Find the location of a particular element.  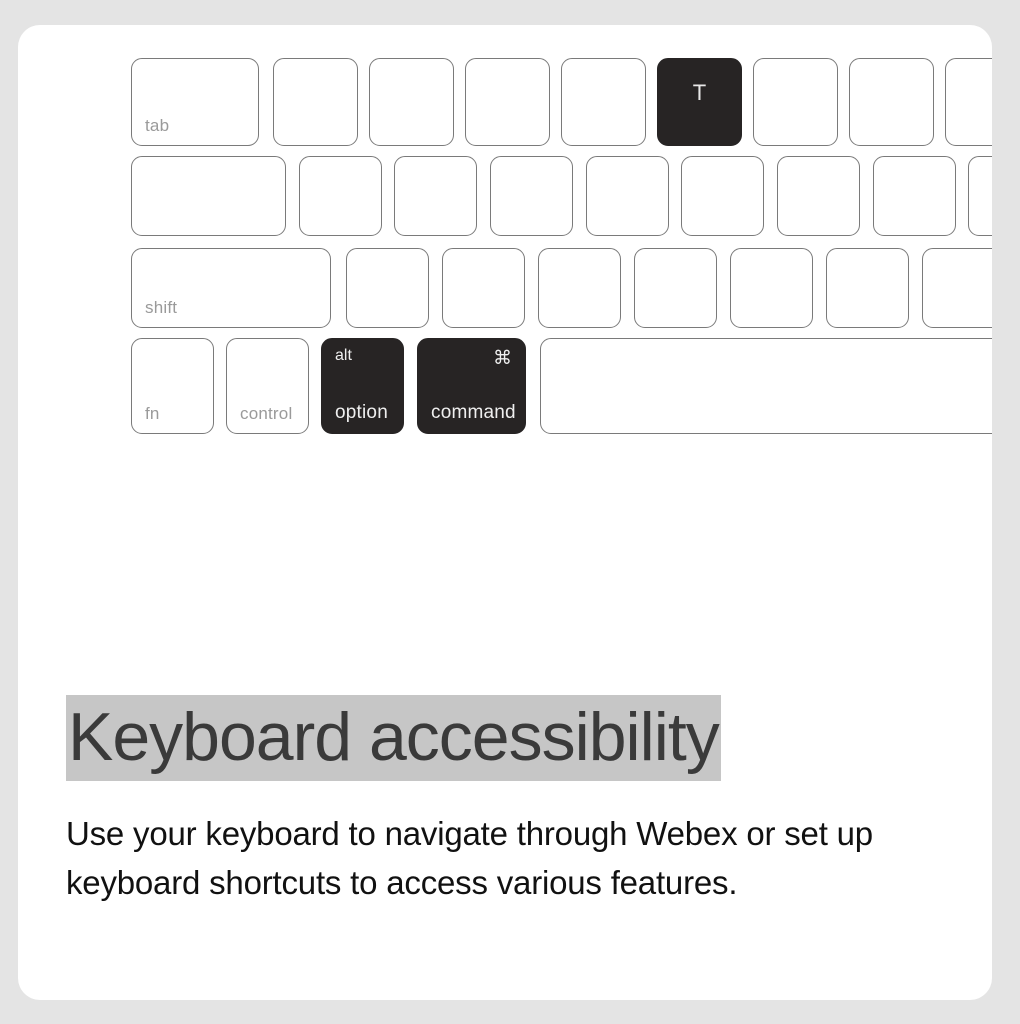

page-title-wrapper: Keyboard accessibility is located at coordinates (511, 738).